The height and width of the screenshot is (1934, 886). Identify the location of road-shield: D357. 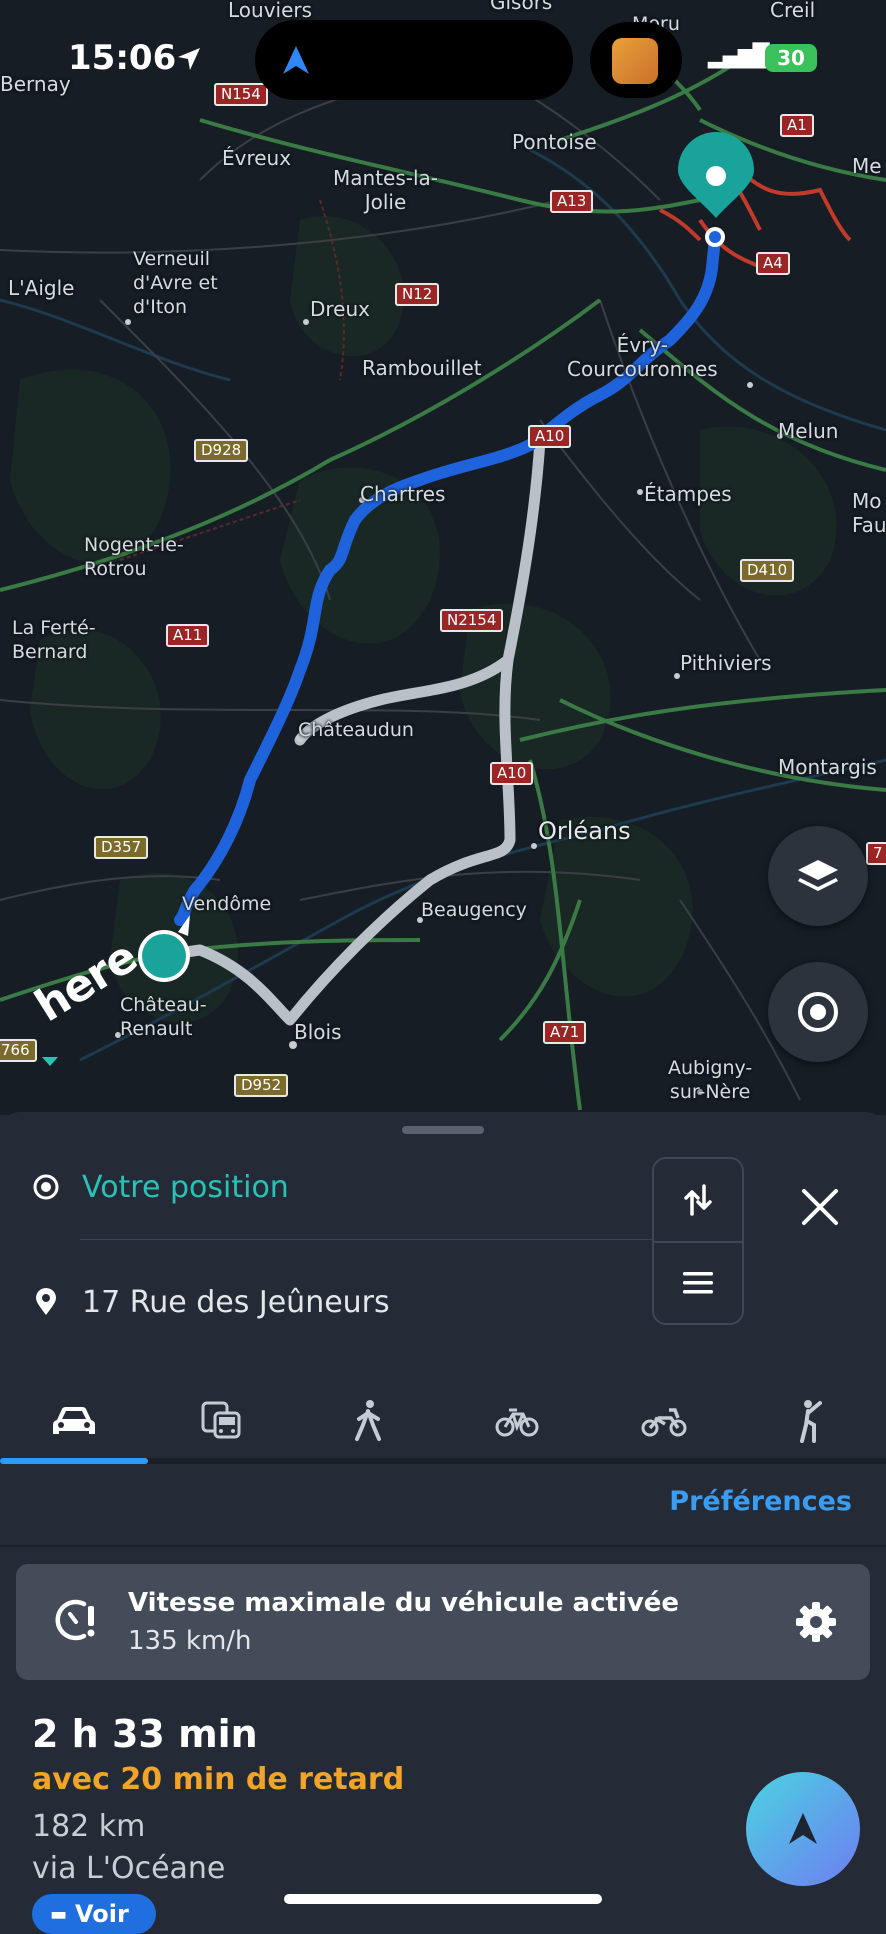
(121, 847).